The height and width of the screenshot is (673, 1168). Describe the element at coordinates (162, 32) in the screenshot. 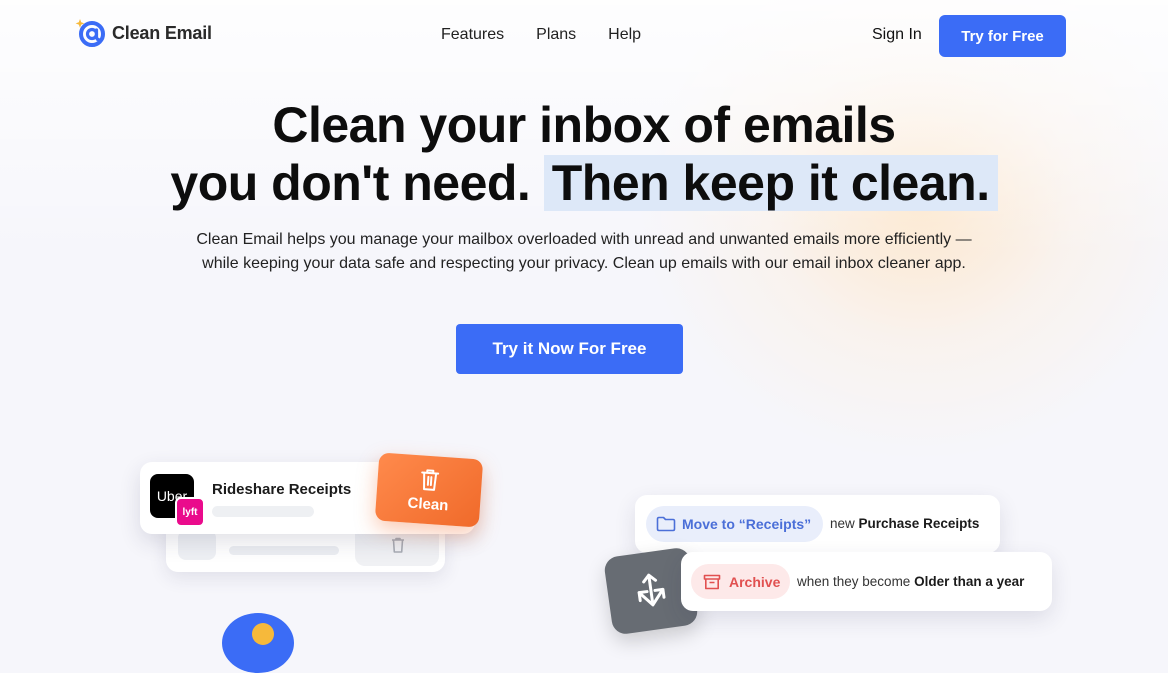

I see `logo-text: Clean Email` at that location.